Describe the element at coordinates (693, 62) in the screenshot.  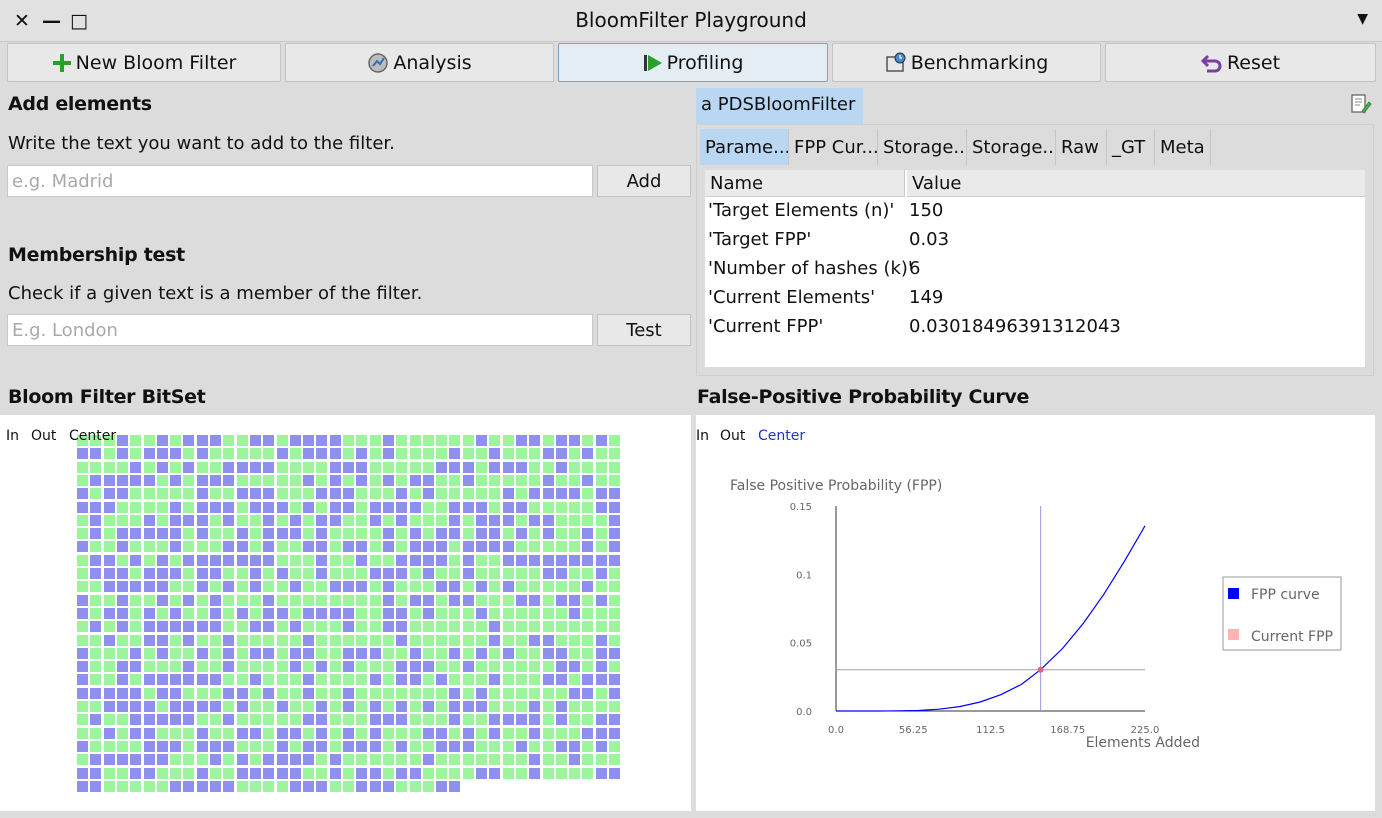
I see `profiling-button: Profiling` at that location.